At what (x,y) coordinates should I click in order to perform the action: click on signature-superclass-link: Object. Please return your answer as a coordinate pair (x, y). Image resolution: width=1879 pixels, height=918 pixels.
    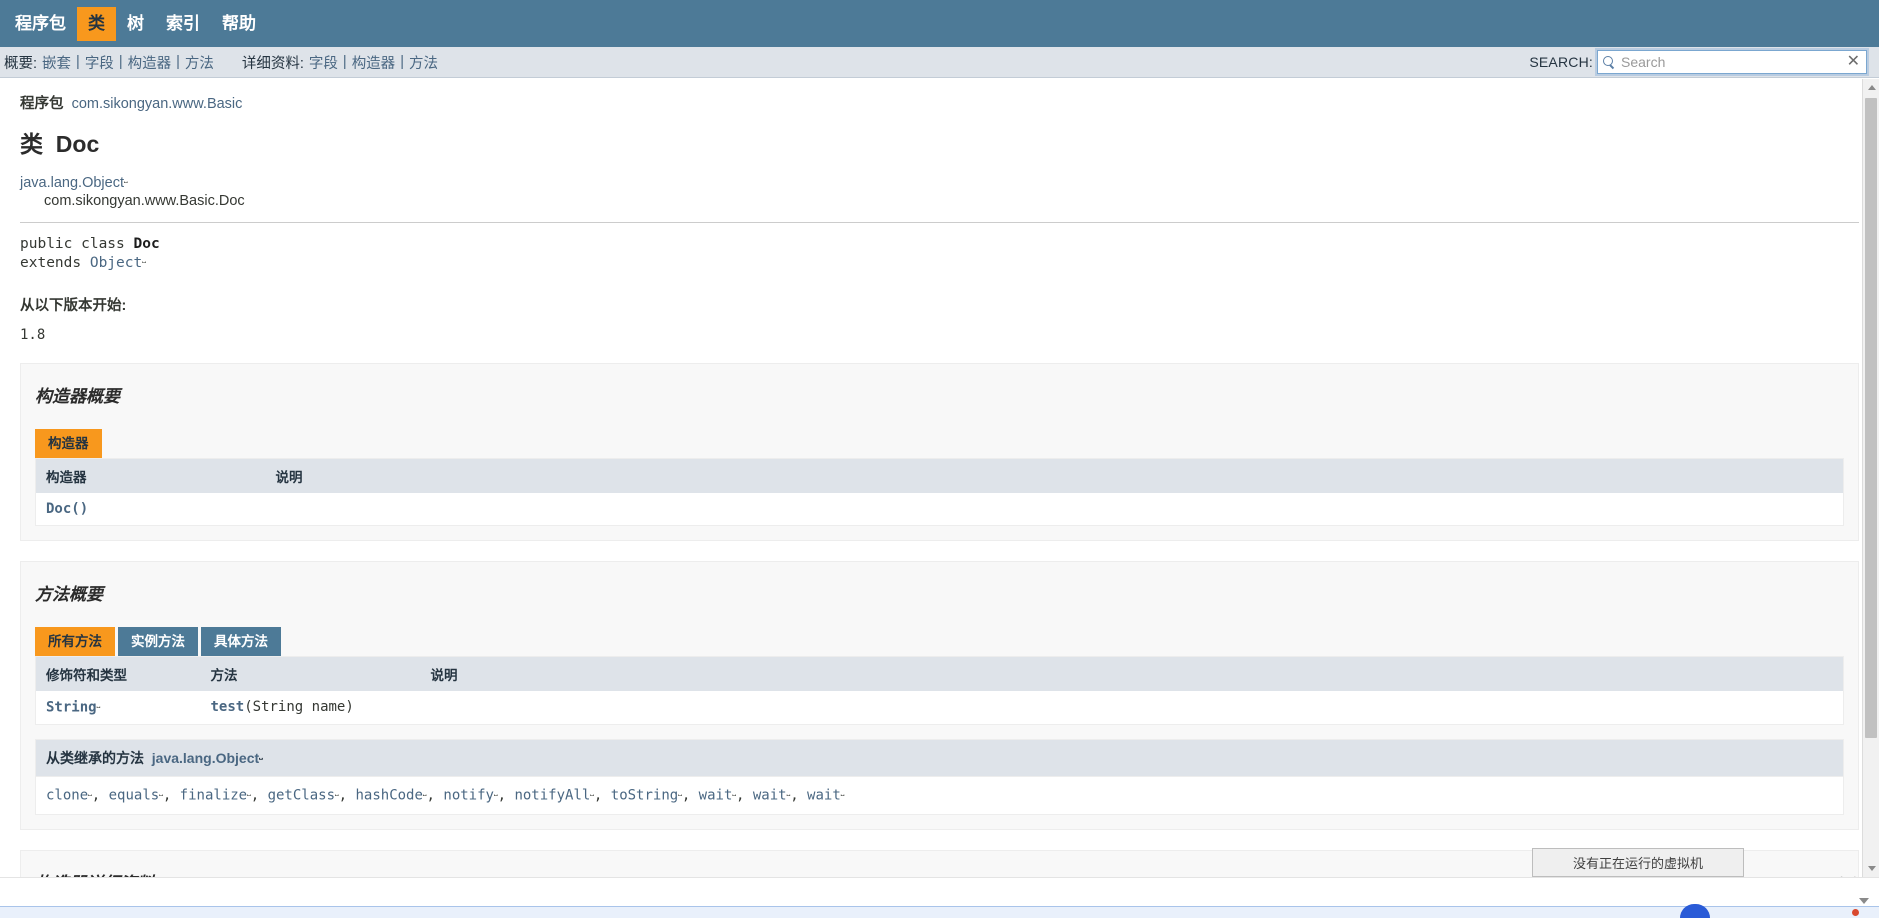
    Looking at the image, I should click on (116, 263).